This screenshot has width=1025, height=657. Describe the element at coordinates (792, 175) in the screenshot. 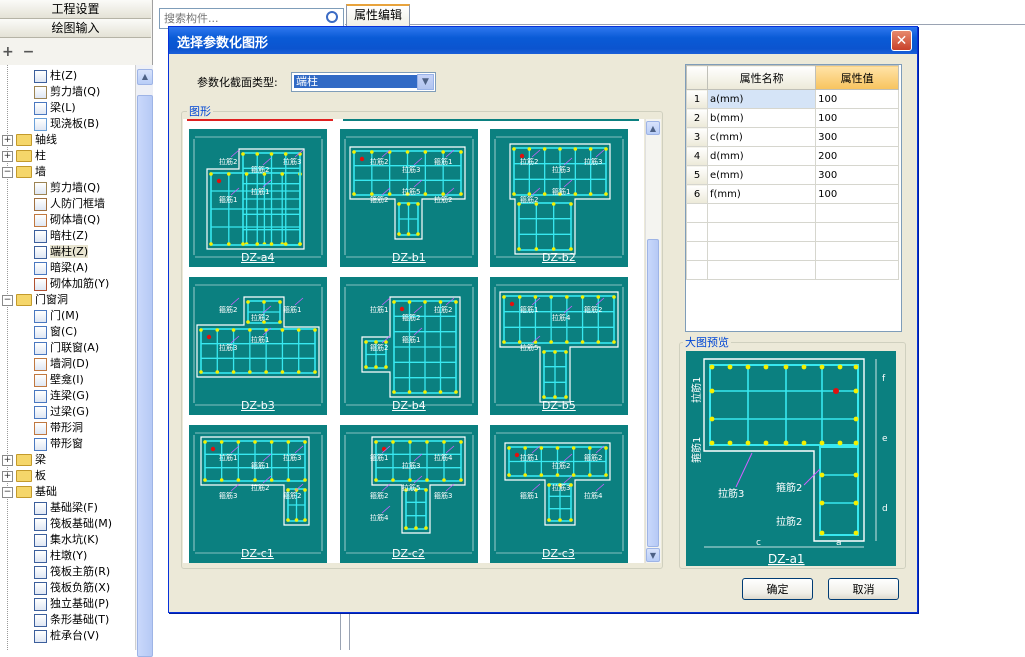

I see `property-row: 5 e(mm) 300` at that location.